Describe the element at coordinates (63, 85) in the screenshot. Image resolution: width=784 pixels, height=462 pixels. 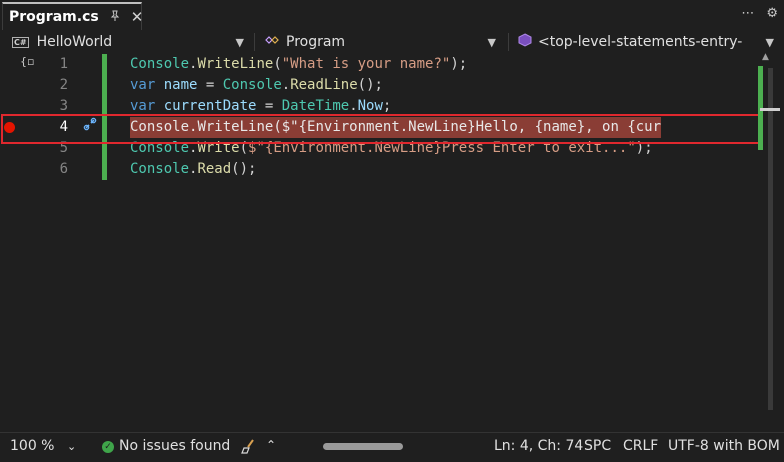
I see `line-number: 2` at that location.